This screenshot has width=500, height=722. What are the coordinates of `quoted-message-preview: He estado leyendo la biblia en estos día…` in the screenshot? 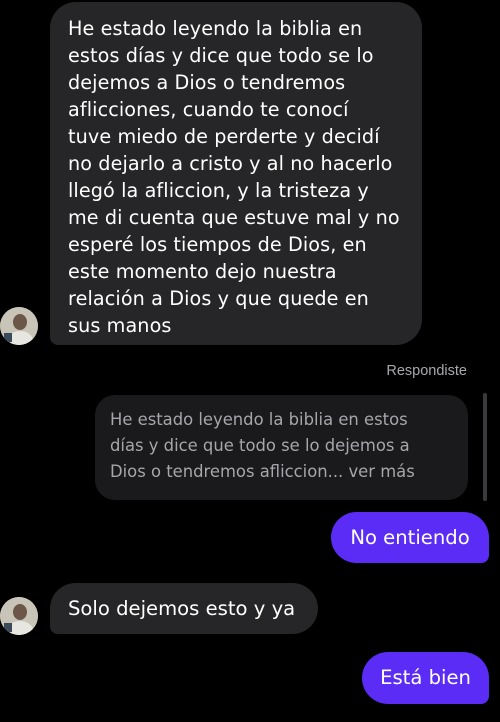 It's located at (281, 447).